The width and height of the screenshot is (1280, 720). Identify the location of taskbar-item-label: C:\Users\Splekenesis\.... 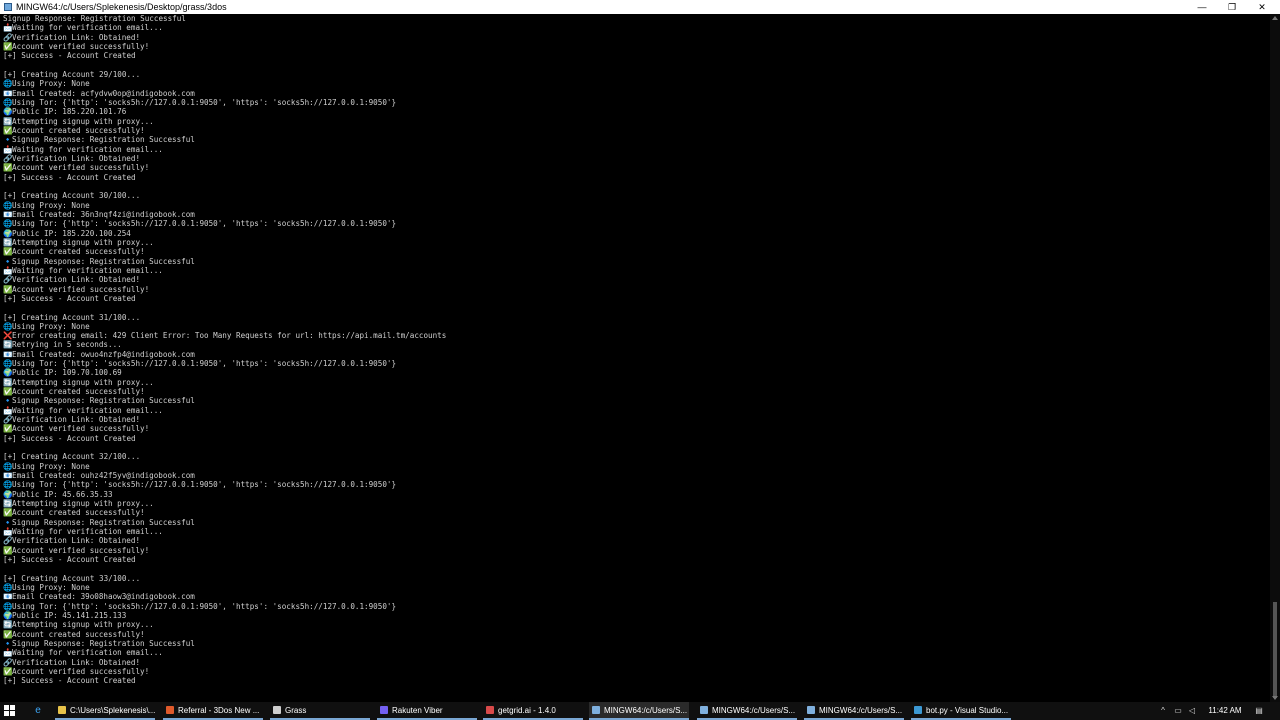
(112, 710).